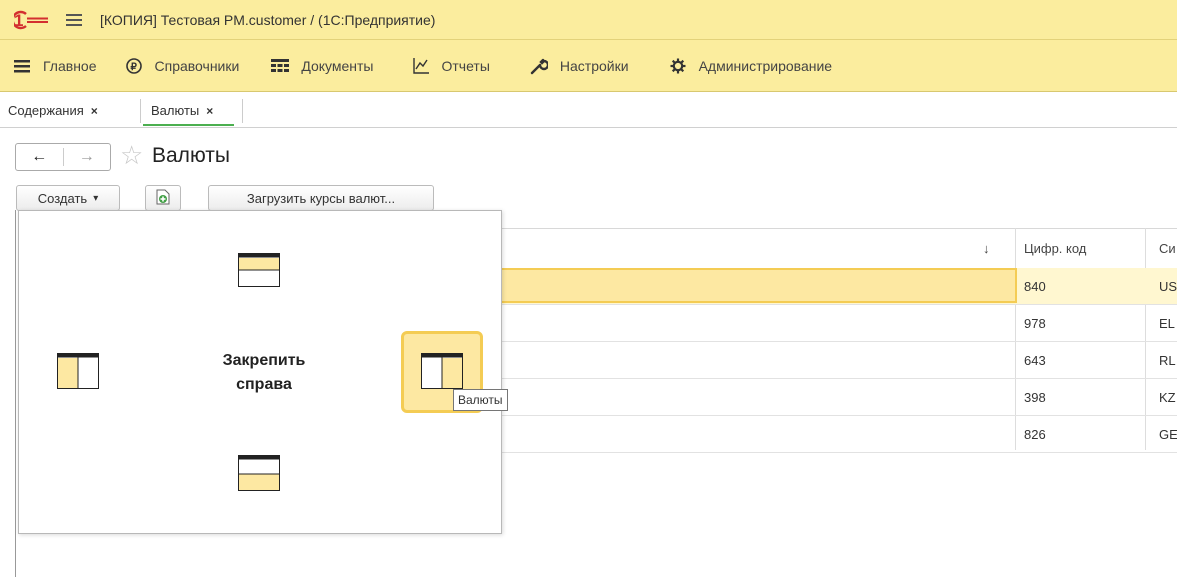 The image size is (1177, 577). I want to click on menu-item-settings: Настройки, so click(579, 66).